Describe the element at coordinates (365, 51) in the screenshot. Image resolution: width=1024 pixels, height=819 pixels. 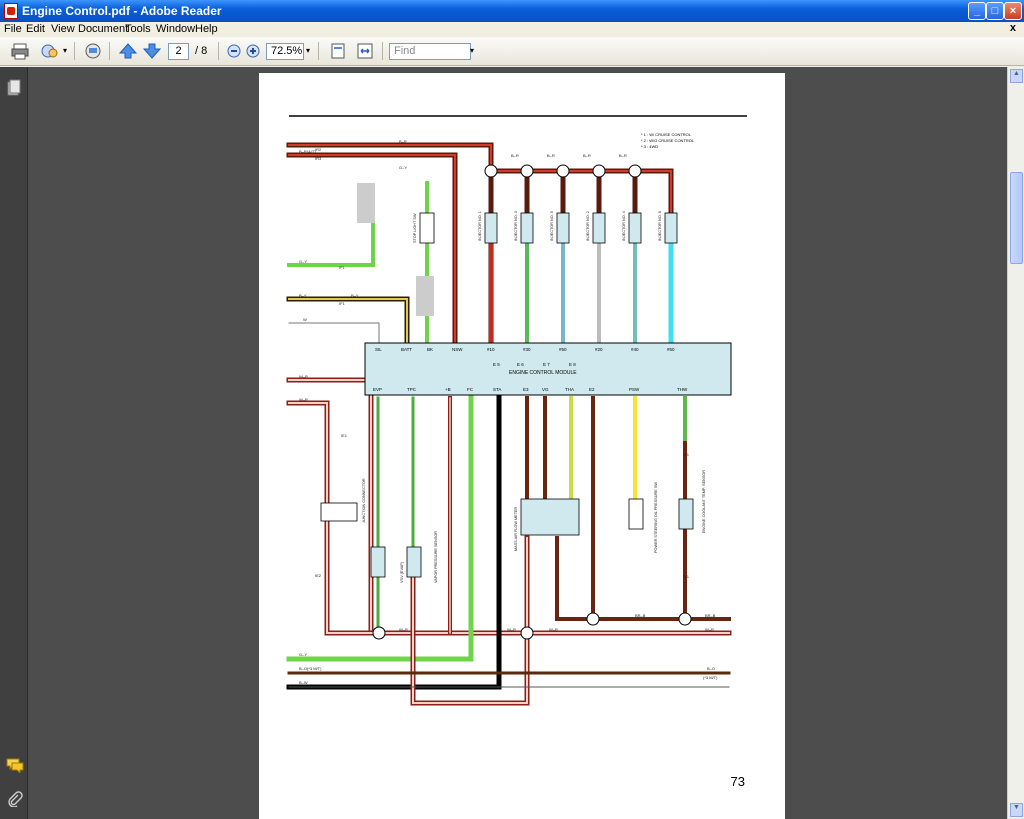
I see `fit-width-icon` at that location.